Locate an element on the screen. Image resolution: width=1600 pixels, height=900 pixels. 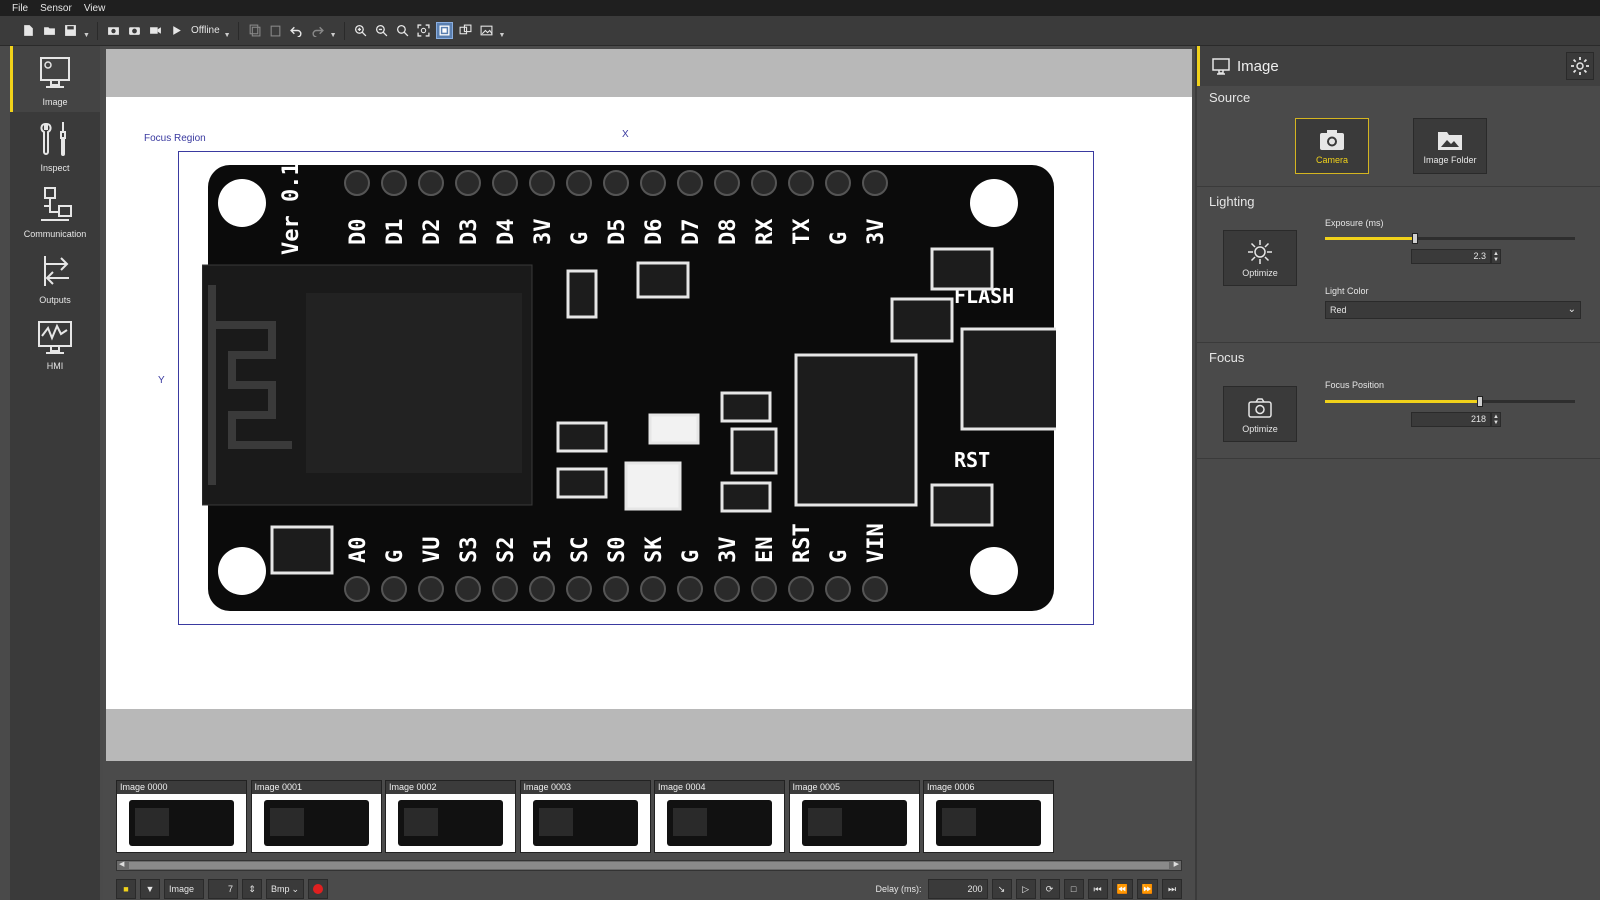
record-button is located at coordinates (318, 889).